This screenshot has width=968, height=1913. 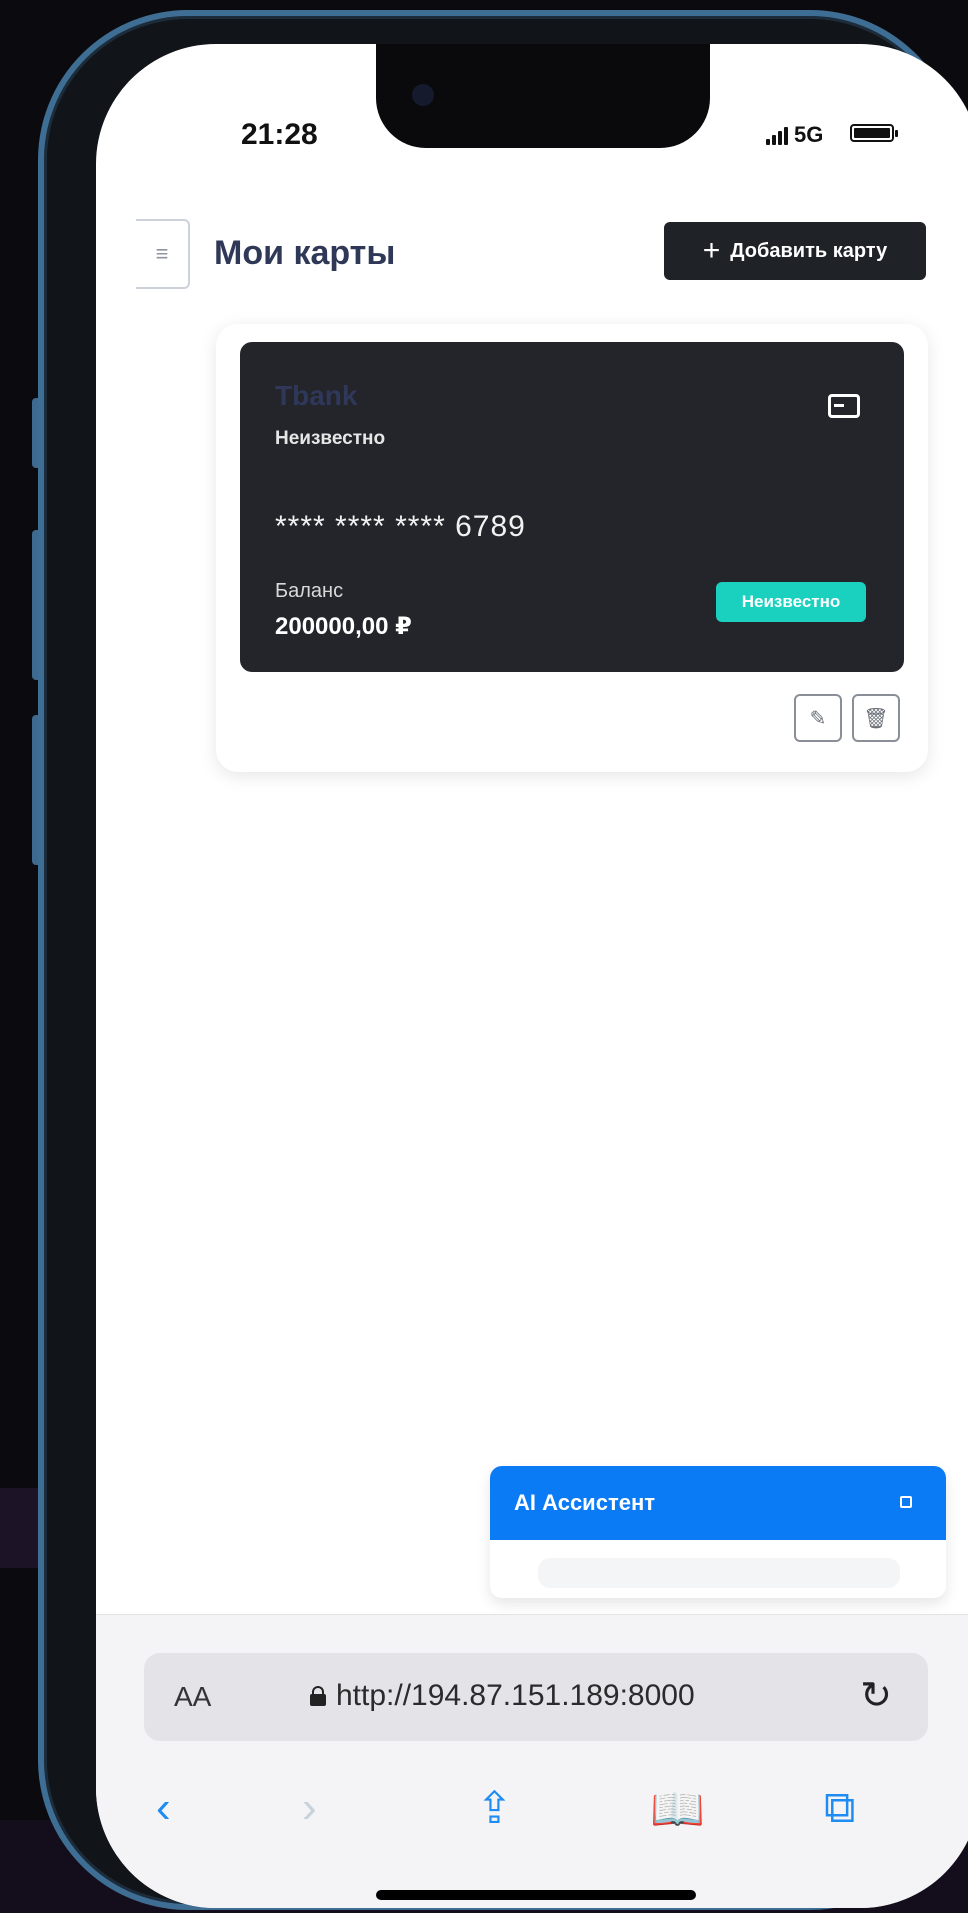 I want to click on battery-icon, so click(x=874, y=133).